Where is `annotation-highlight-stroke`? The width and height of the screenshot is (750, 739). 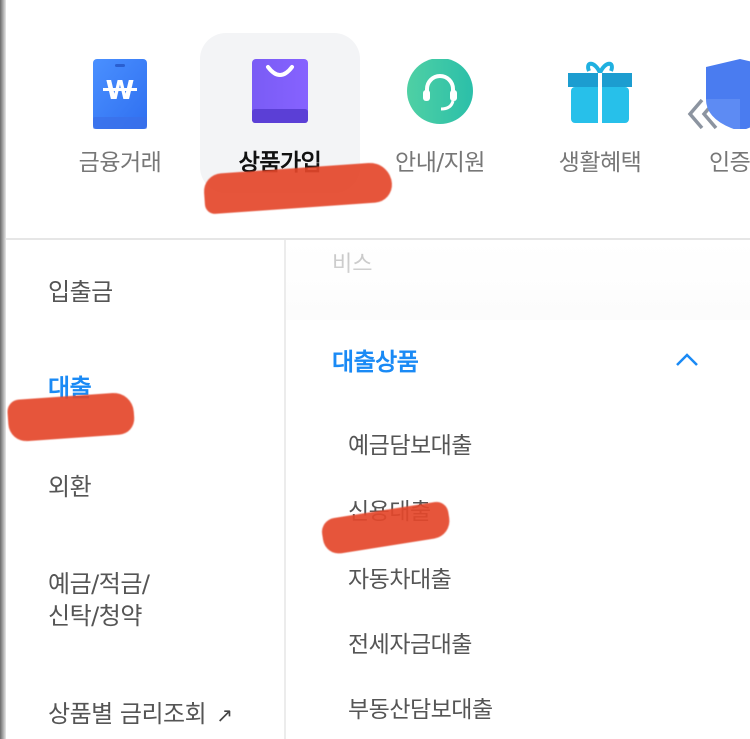
annotation-highlight-stroke is located at coordinates (71, 417).